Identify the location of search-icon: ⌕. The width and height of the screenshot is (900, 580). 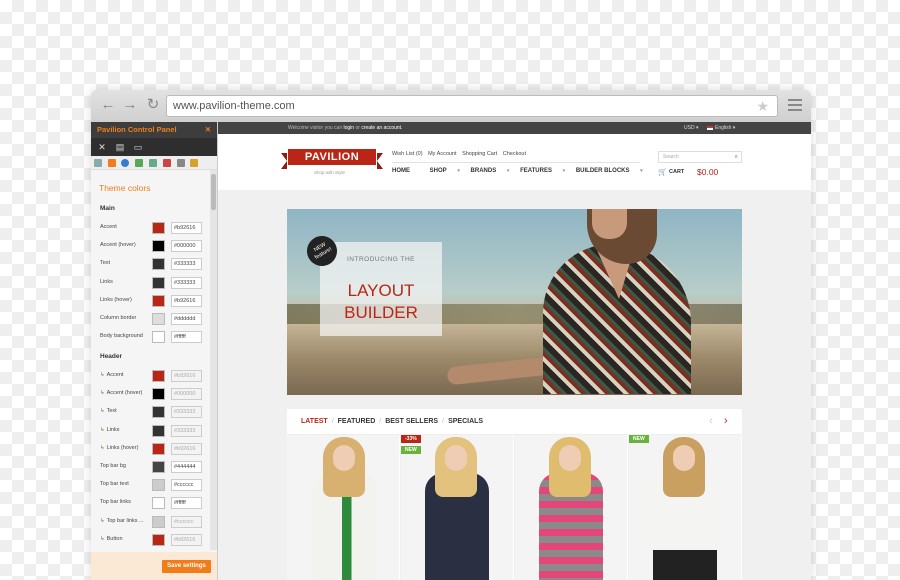
(736, 157).